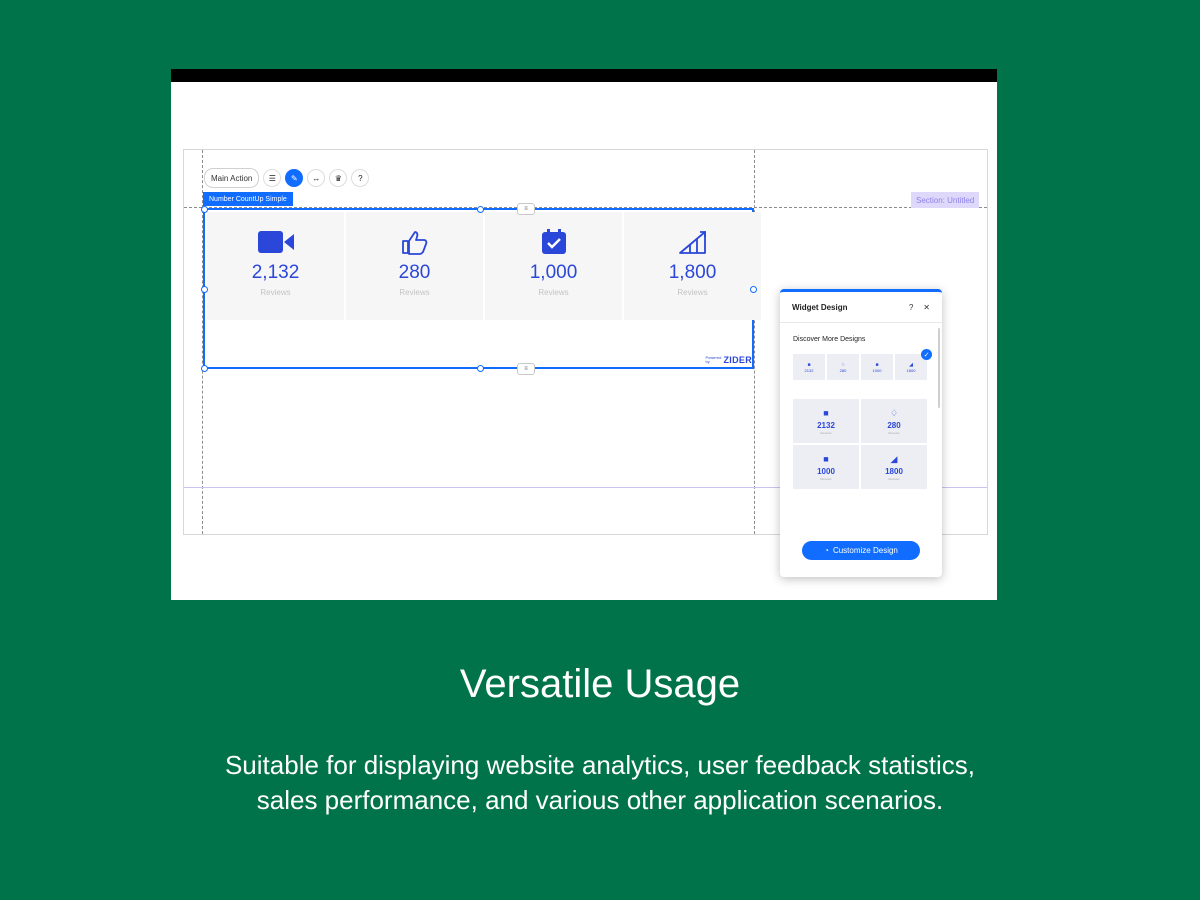 The width and height of the screenshot is (1200, 900). Describe the element at coordinates (877, 370) in the screenshot. I see `mini-stat-value: 1000` at that location.